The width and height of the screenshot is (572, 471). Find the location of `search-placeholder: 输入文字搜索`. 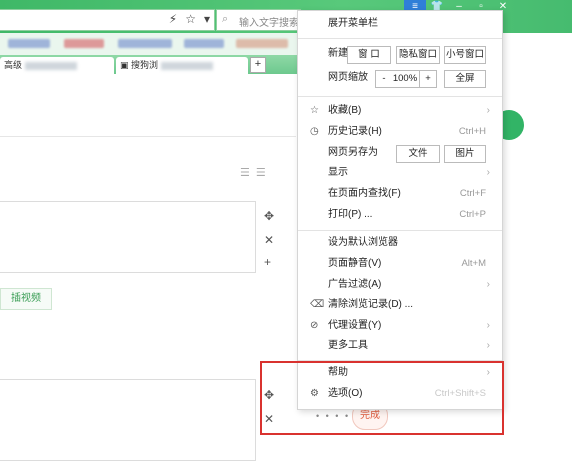

search-placeholder: 输入文字搜索 is located at coordinates (269, 23).